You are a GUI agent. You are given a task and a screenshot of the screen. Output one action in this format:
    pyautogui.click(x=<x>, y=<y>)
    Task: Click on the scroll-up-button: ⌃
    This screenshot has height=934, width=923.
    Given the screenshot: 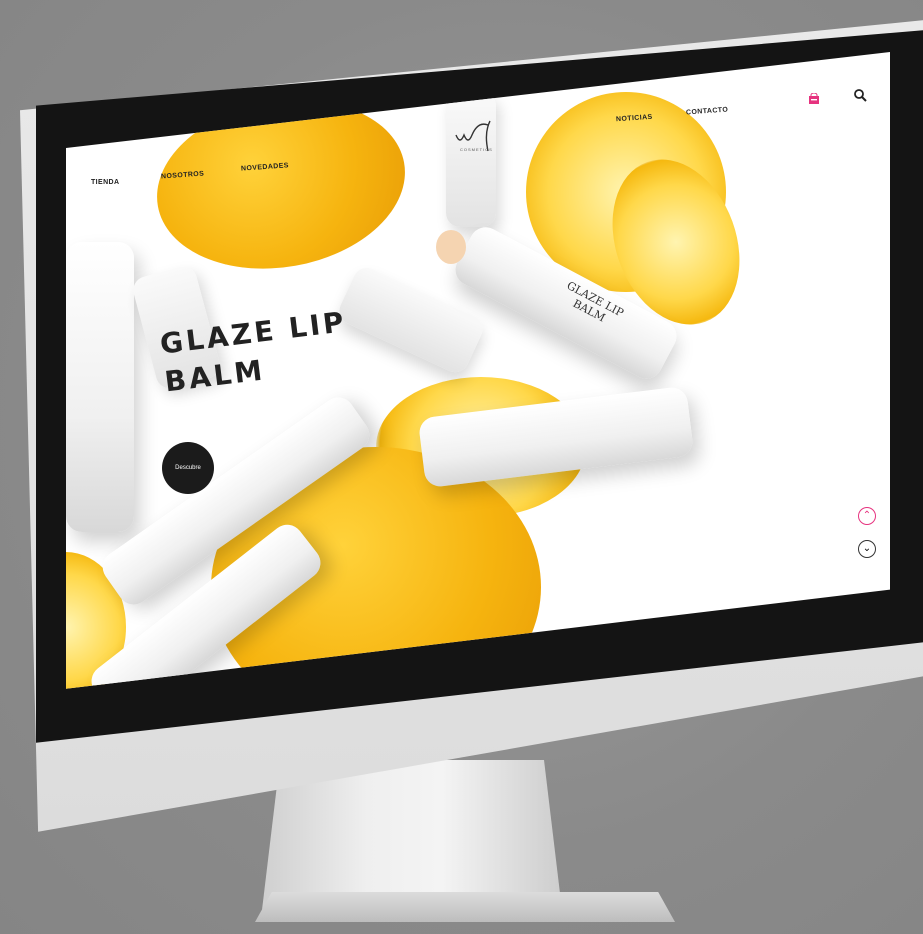 What is the action you would take?
    pyautogui.click(x=867, y=516)
    